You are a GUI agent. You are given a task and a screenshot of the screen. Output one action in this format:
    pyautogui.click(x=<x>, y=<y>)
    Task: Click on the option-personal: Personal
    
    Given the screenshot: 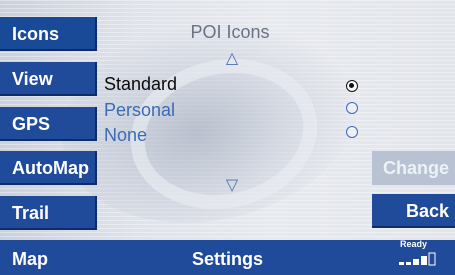 What is the action you would take?
    pyautogui.click(x=139, y=110)
    